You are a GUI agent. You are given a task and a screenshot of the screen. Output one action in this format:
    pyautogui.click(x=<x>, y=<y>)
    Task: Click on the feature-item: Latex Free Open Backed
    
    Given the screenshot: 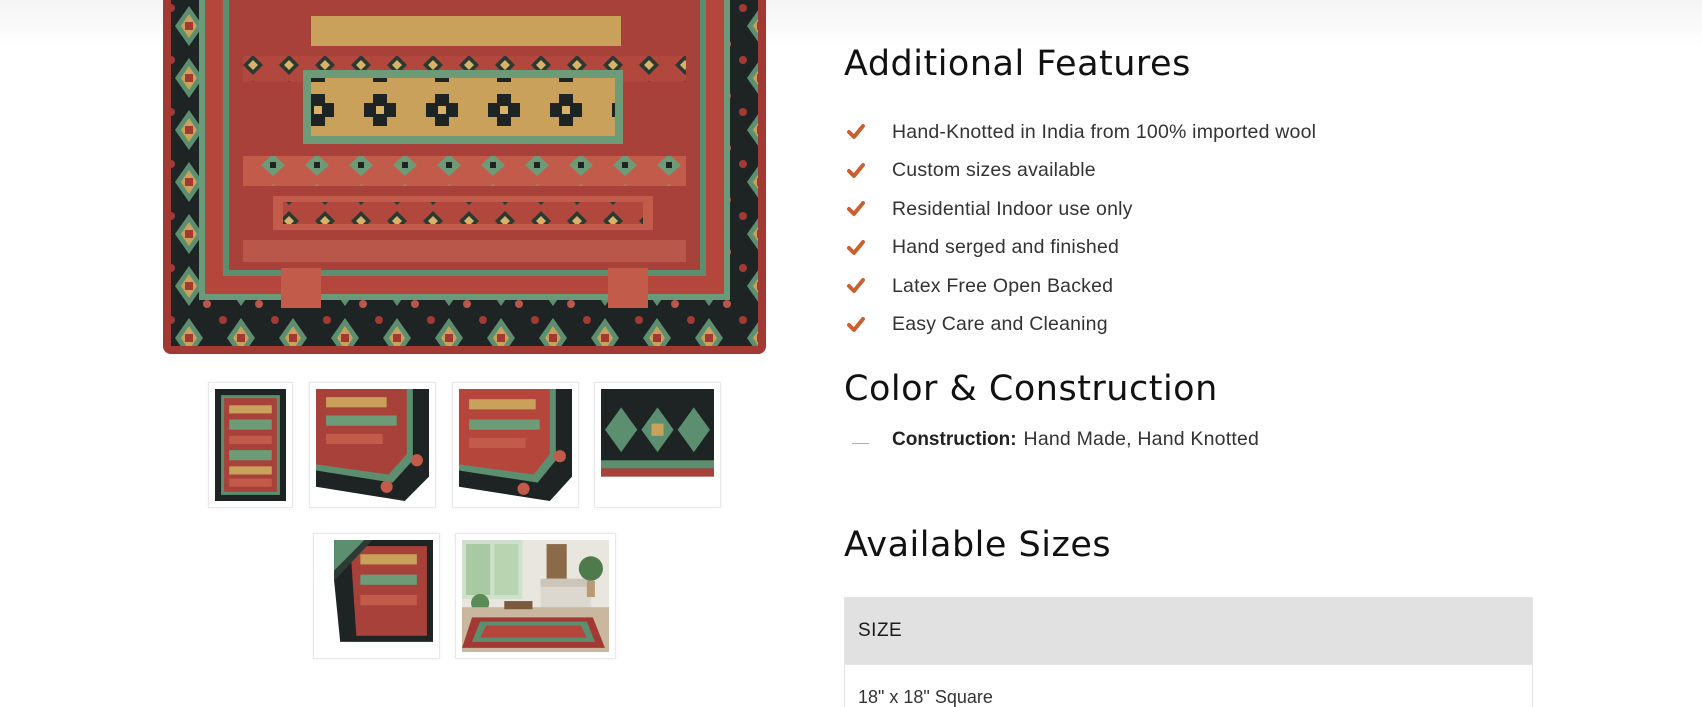 What is the action you would take?
    pyautogui.click(x=1081, y=286)
    